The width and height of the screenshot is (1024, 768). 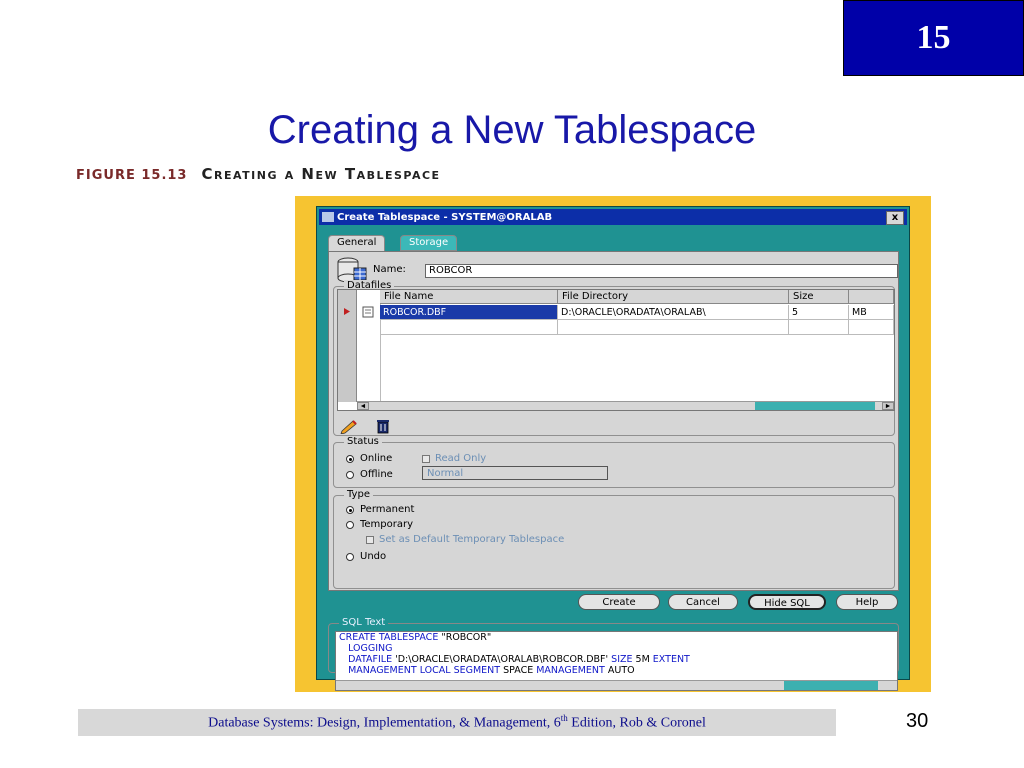 I want to click on cell-file-name: ROBCOR.DBF, so click(x=469, y=312).